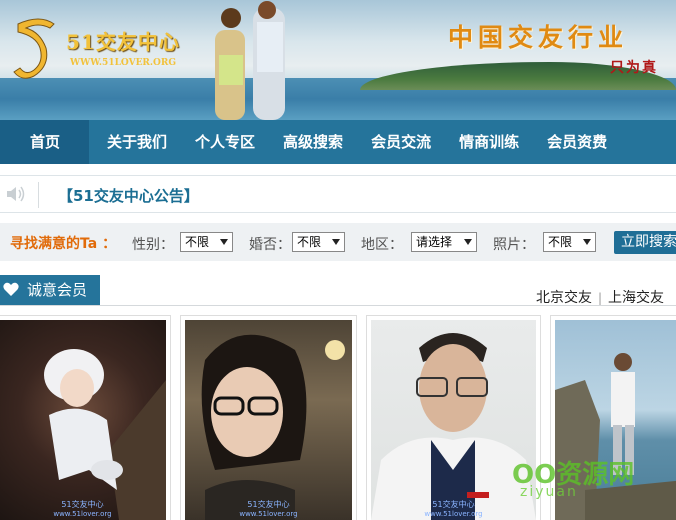 Image resolution: width=676 pixels, height=520 pixels. What do you see at coordinates (636, 298) in the screenshot?
I see `city-link-shanghai: 上海交友` at bounding box center [636, 298].